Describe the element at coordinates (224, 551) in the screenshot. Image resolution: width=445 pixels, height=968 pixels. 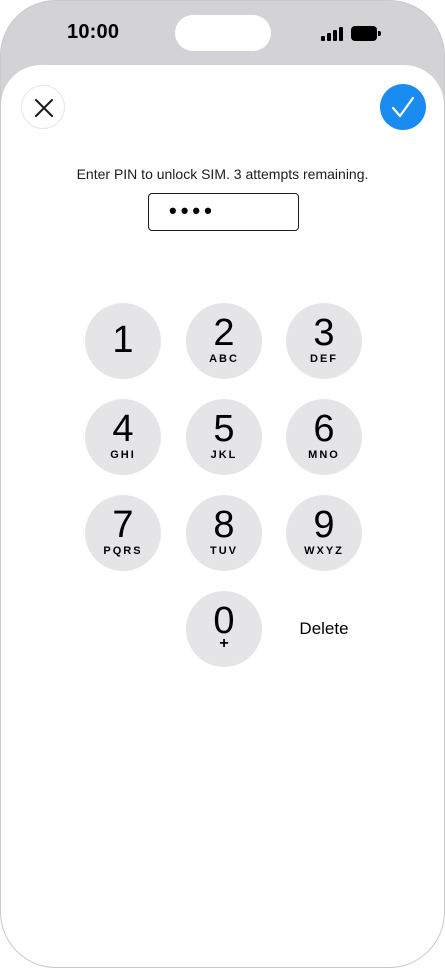
I see `key-letters: TUV` at that location.